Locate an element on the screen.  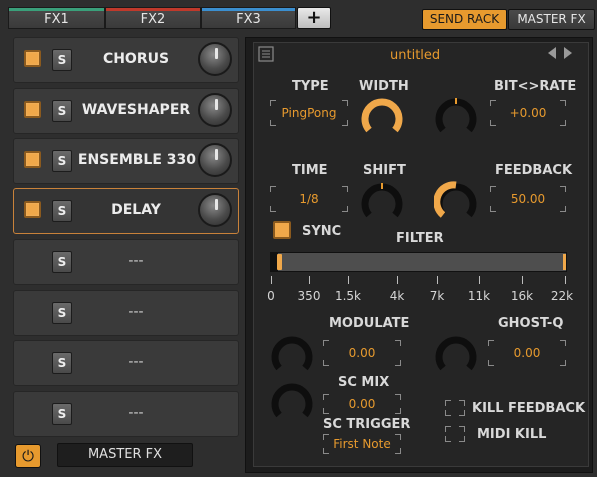
preset-name: untitled is located at coordinates (415, 55).